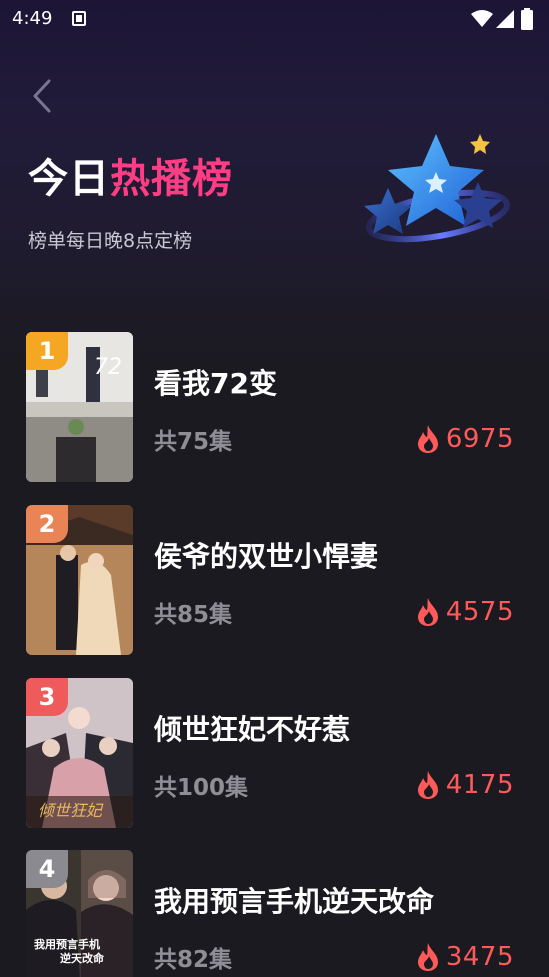 The width and height of the screenshot is (549, 977). What do you see at coordinates (527, 19) in the screenshot?
I see `battery-icon` at bounding box center [527, 19].